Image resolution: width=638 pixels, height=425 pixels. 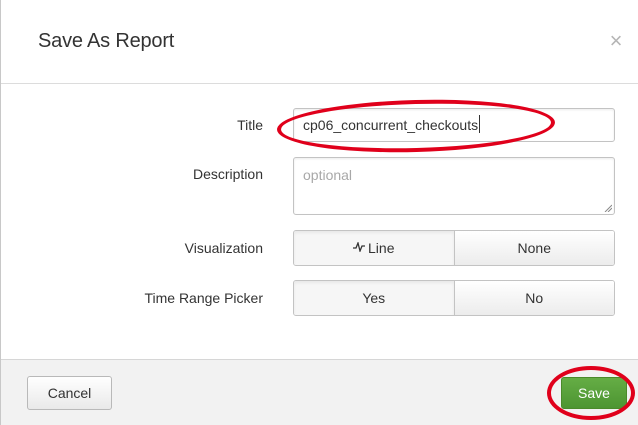 What do you see at coordinates (223, 248) in the screenshot?
I see `visualization-label: Visualization` at bounding box center [223, 248].